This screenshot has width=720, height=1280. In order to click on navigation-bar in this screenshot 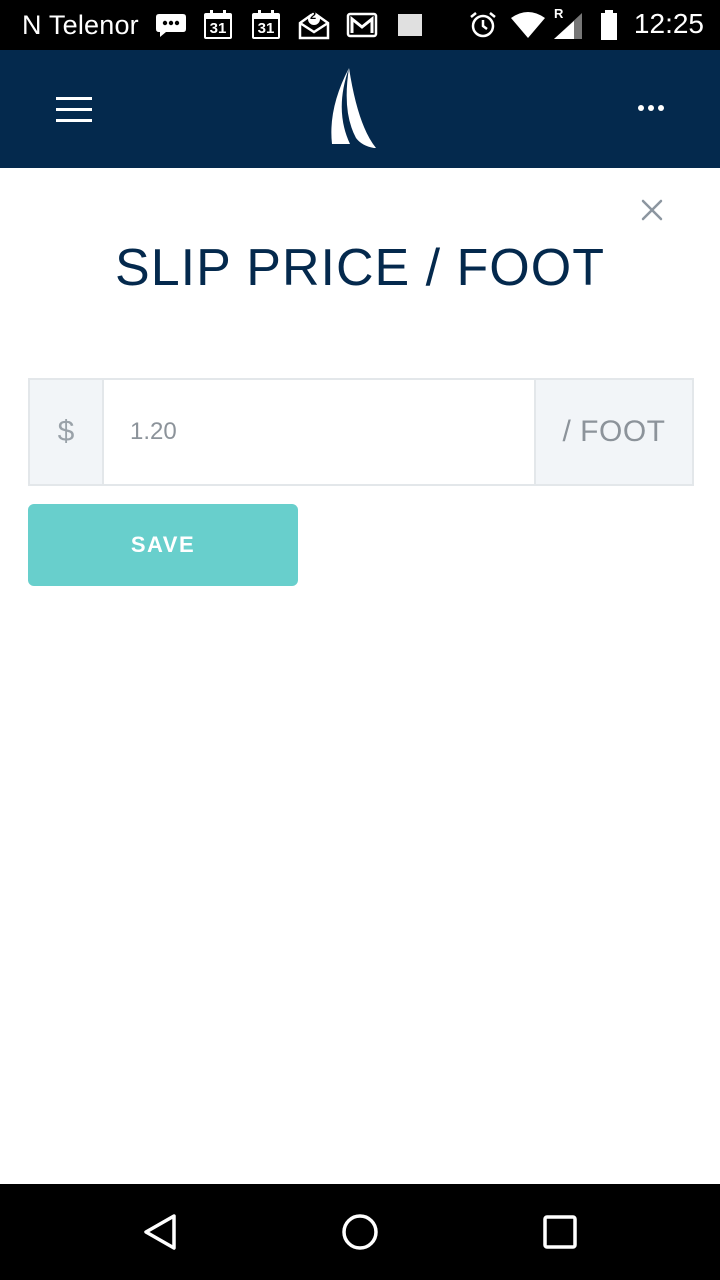, I will do `click(360, 1232)`.